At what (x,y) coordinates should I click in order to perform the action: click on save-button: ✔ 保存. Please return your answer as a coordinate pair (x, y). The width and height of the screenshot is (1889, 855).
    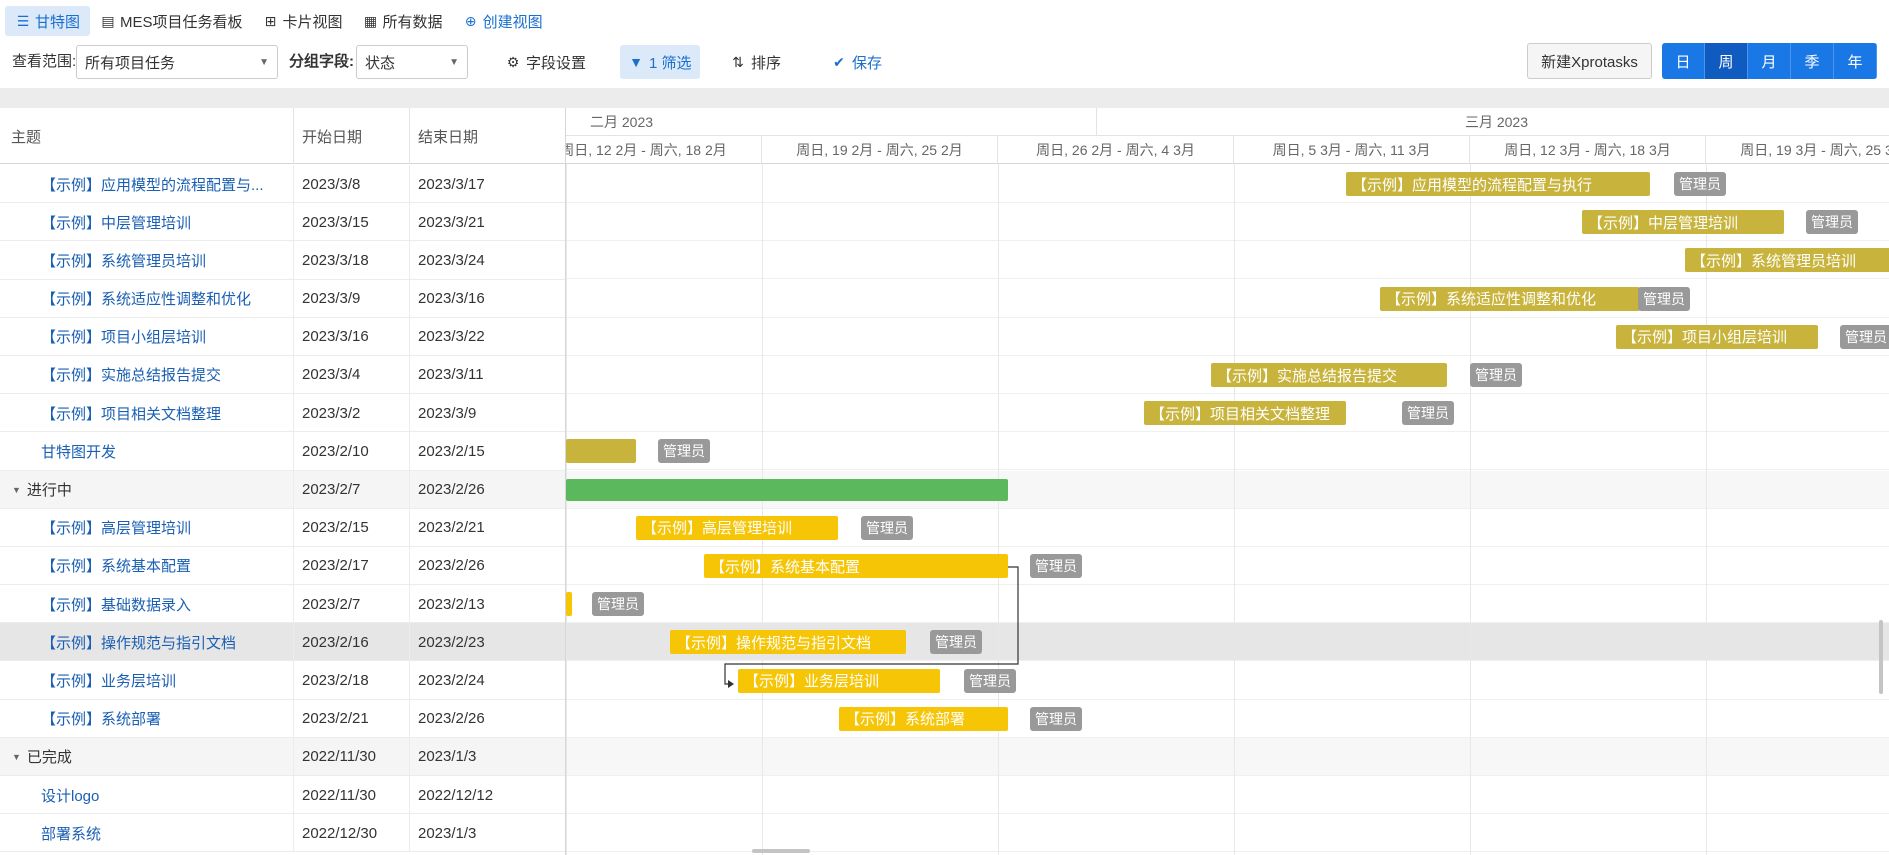
    Looking at the image, I should click on (856, 62).